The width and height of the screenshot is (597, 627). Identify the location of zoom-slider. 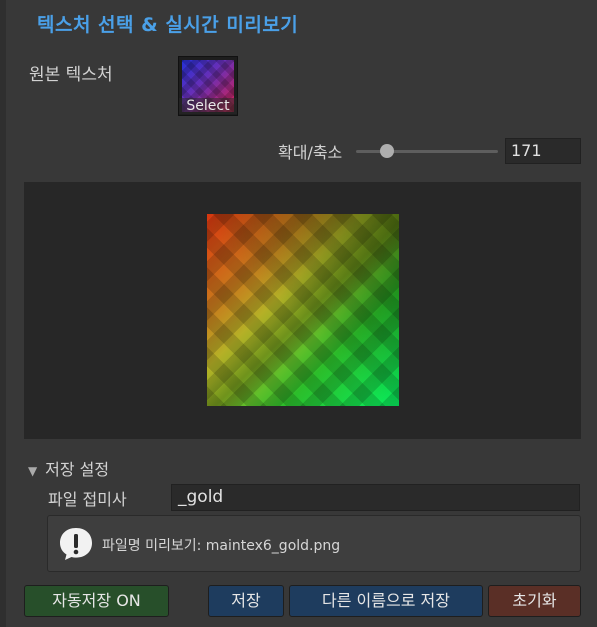
(427, 151).